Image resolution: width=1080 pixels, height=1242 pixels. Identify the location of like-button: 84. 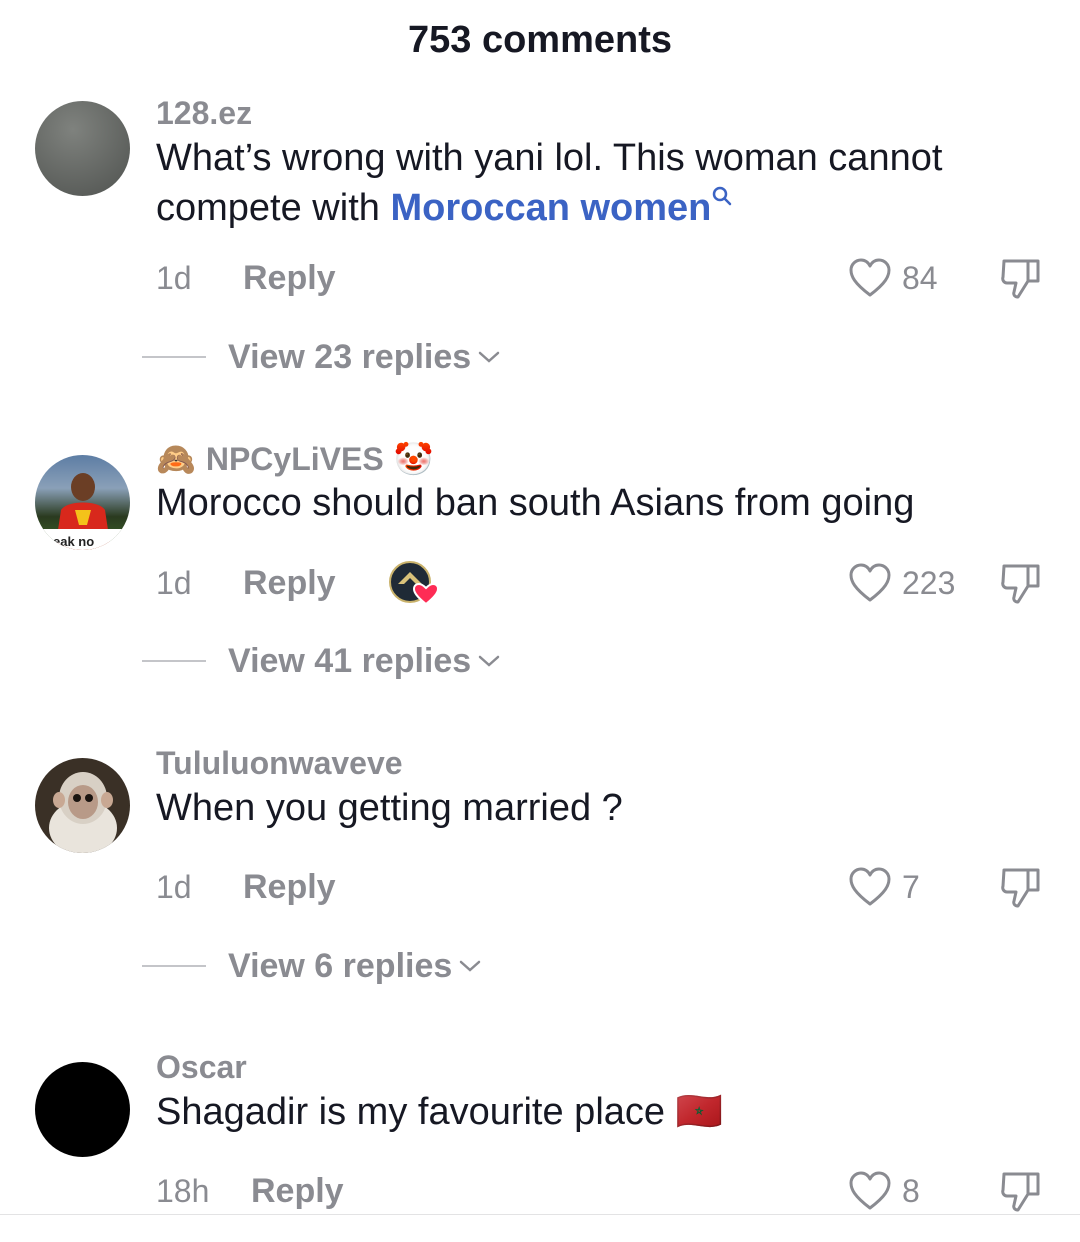
(893, 278).